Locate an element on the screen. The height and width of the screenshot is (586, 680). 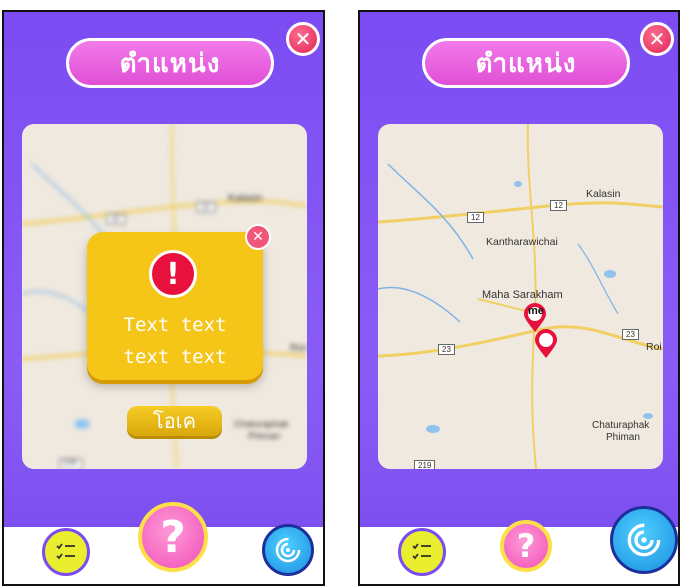
map-label-maha-sarakham: Maha Sarakham is located at coordinates (522, 295).